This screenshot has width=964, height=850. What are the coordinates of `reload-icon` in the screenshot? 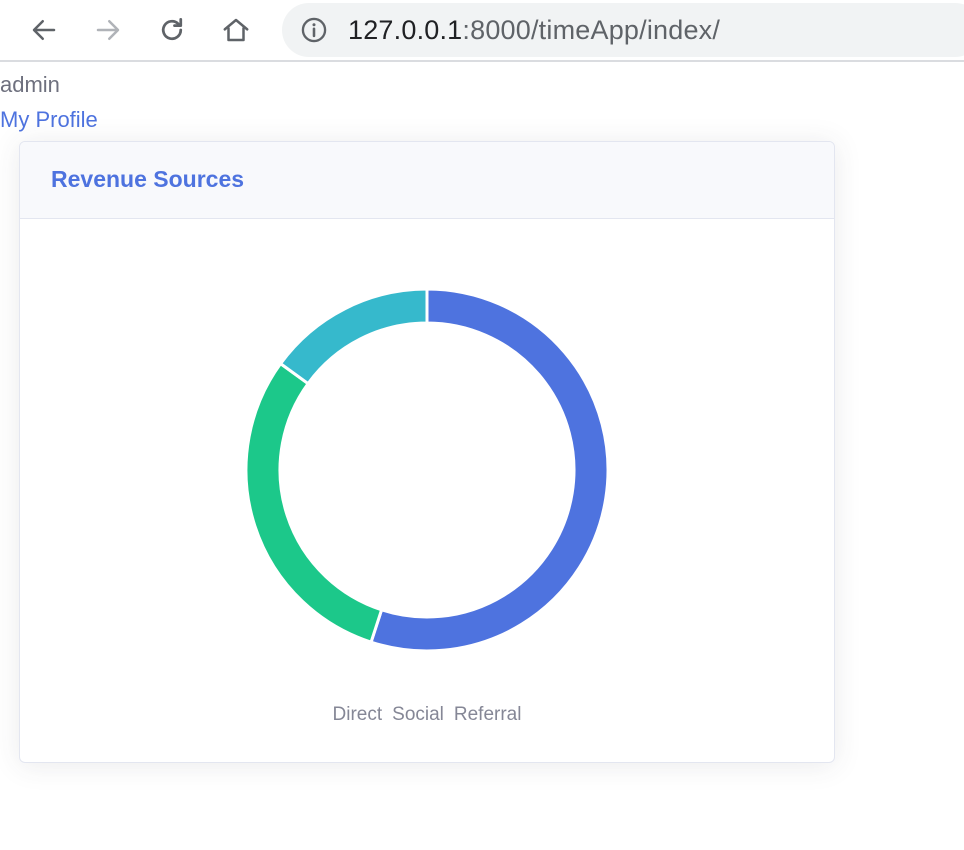 It's located at (172, 29).